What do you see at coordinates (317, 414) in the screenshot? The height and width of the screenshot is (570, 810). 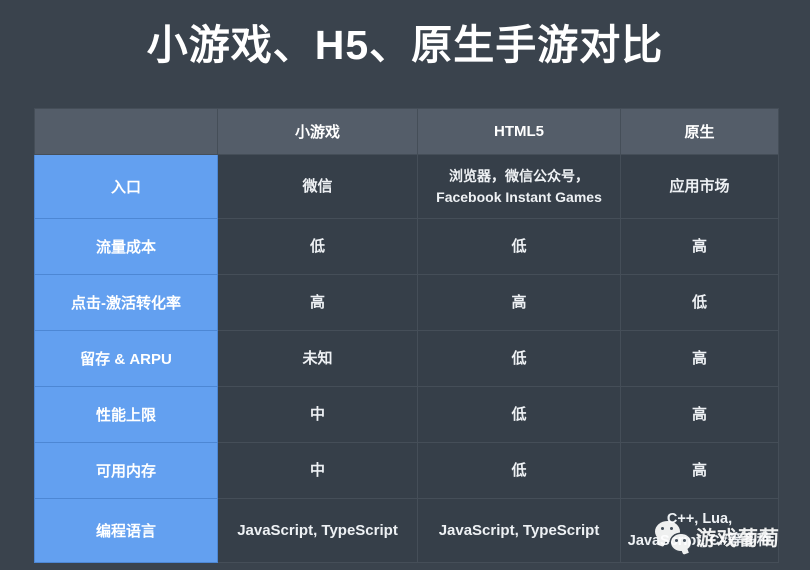 I see `cell-performance-minigame: 中` at bounding box center [317, 414].